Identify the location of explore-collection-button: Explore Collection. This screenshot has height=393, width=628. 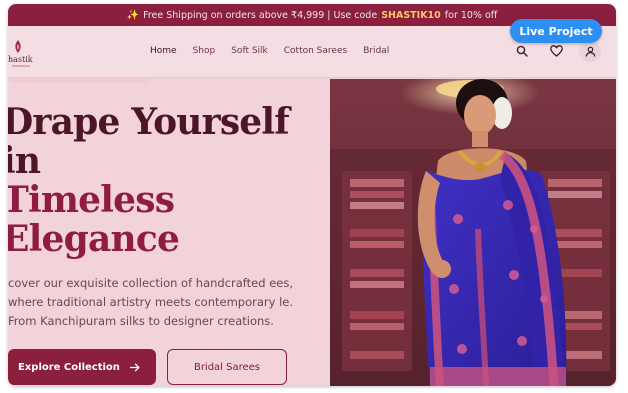
(82, 367).